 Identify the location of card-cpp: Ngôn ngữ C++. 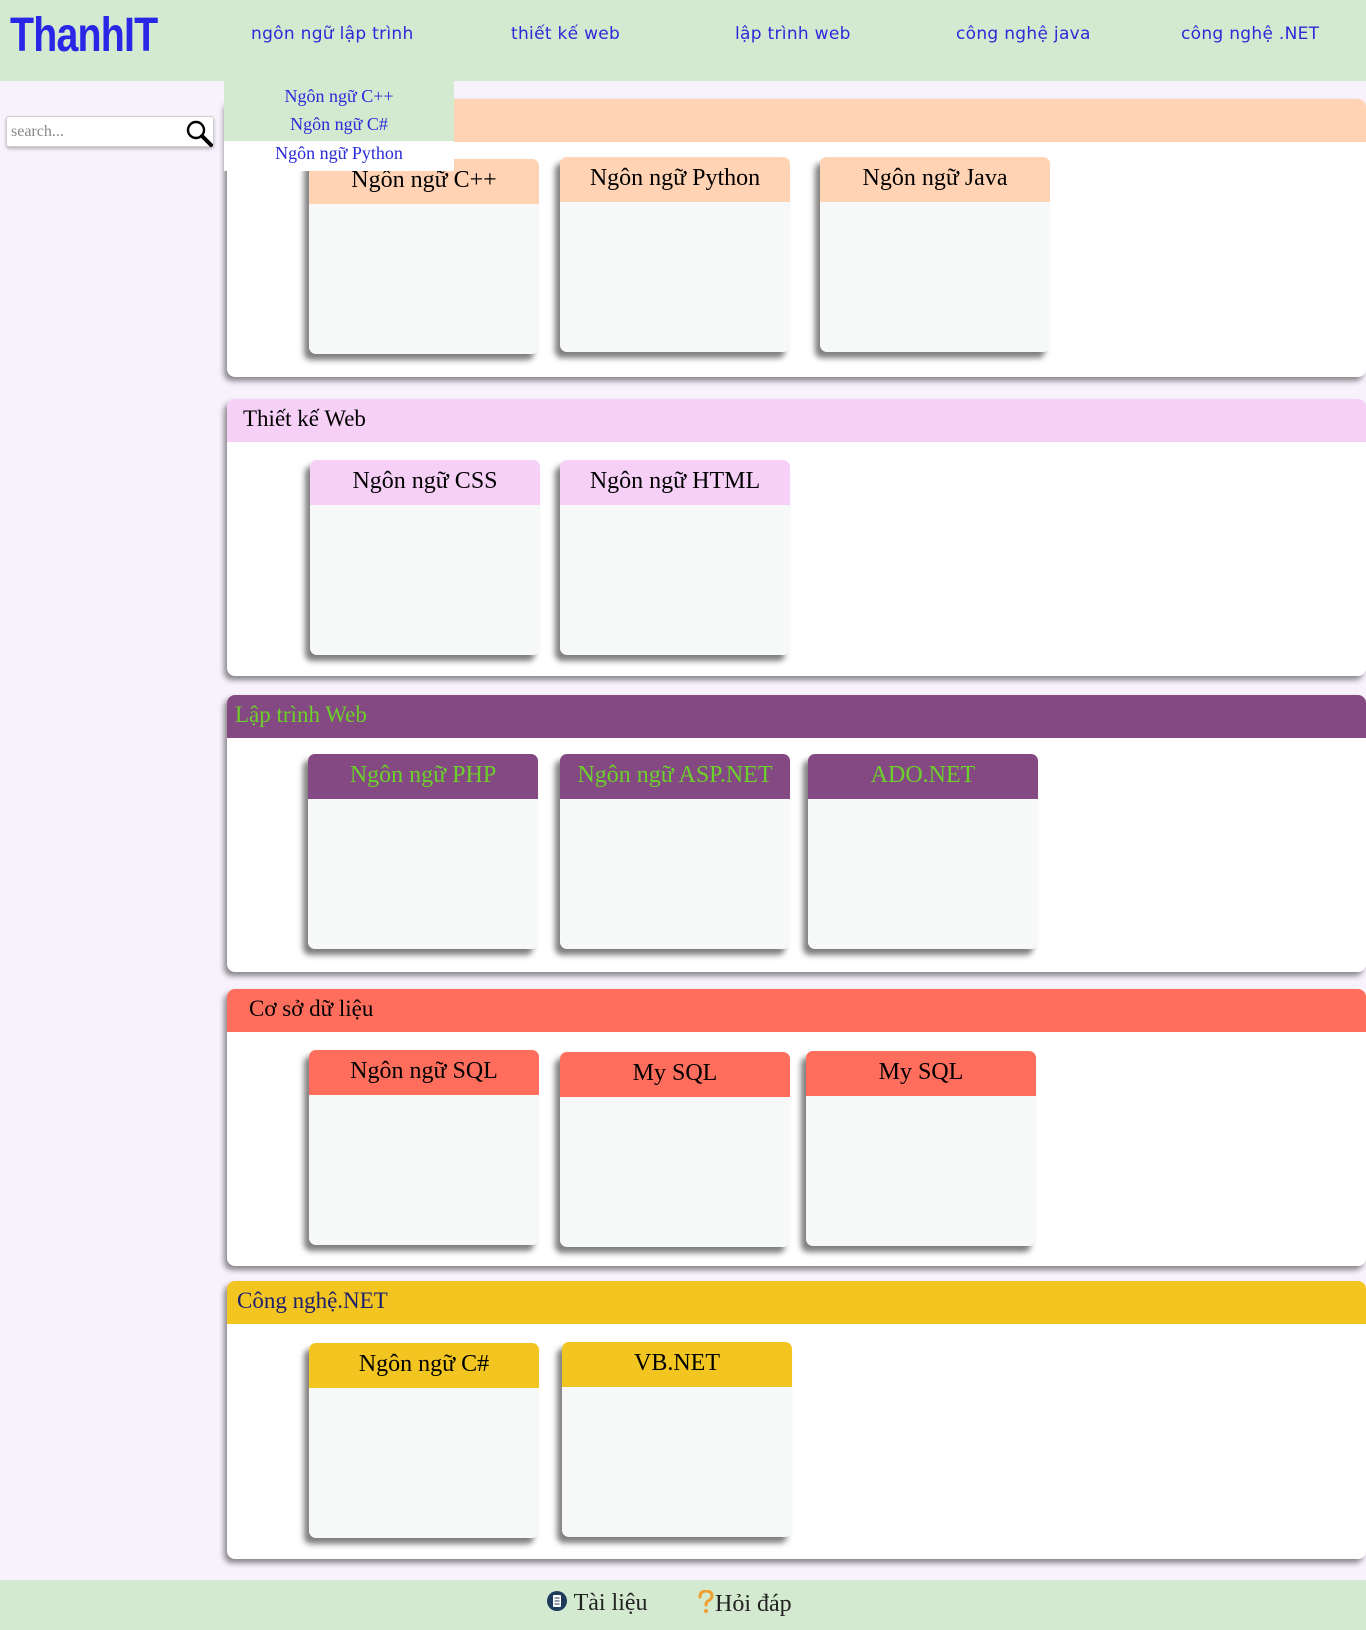
(424, 256).